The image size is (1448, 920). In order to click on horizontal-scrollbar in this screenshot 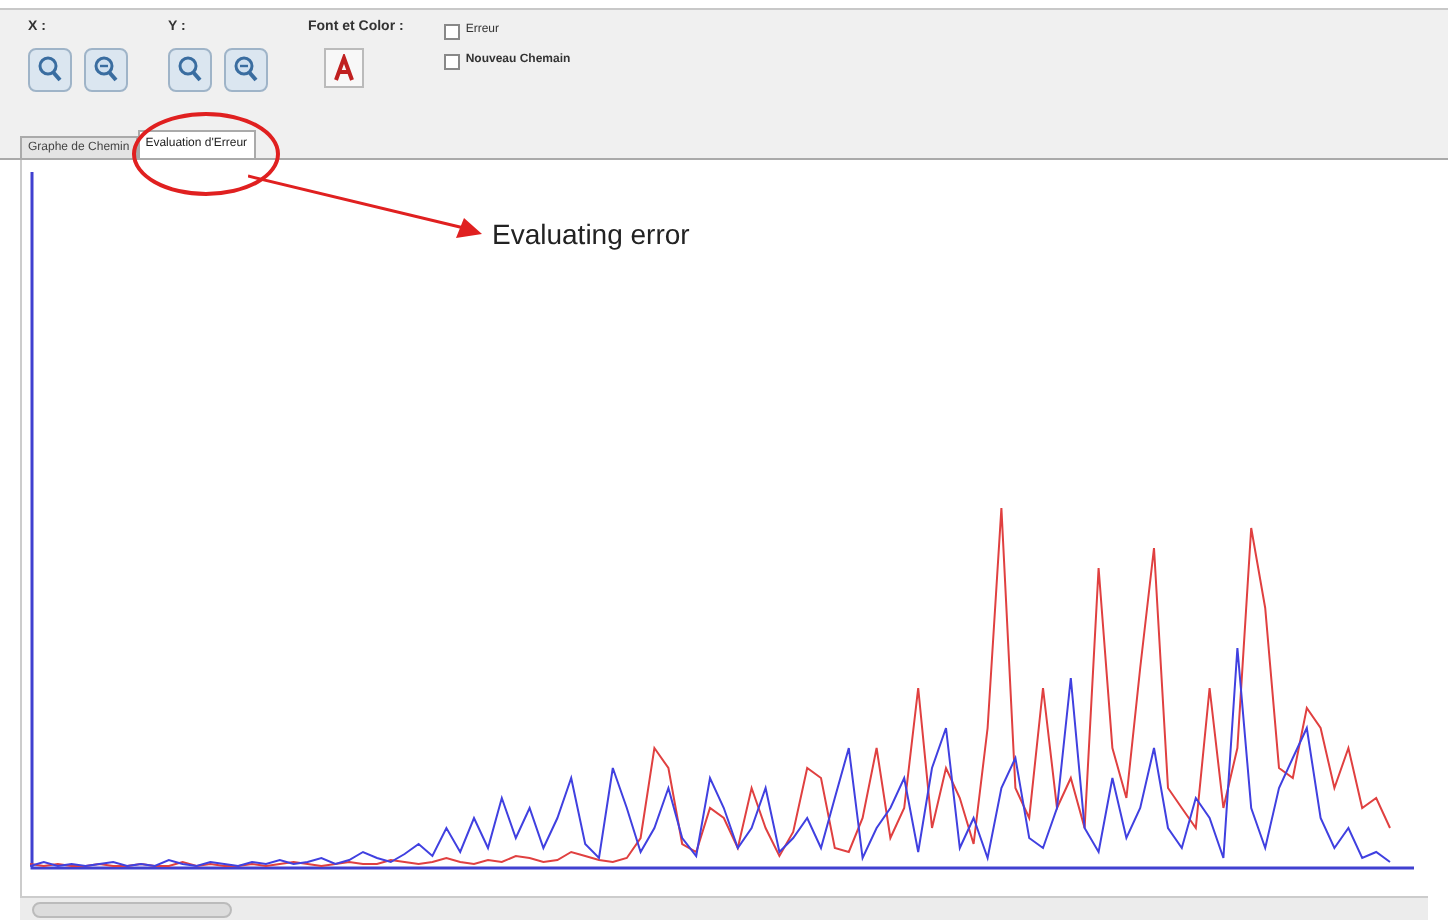, I will do `click(724, 908)`.